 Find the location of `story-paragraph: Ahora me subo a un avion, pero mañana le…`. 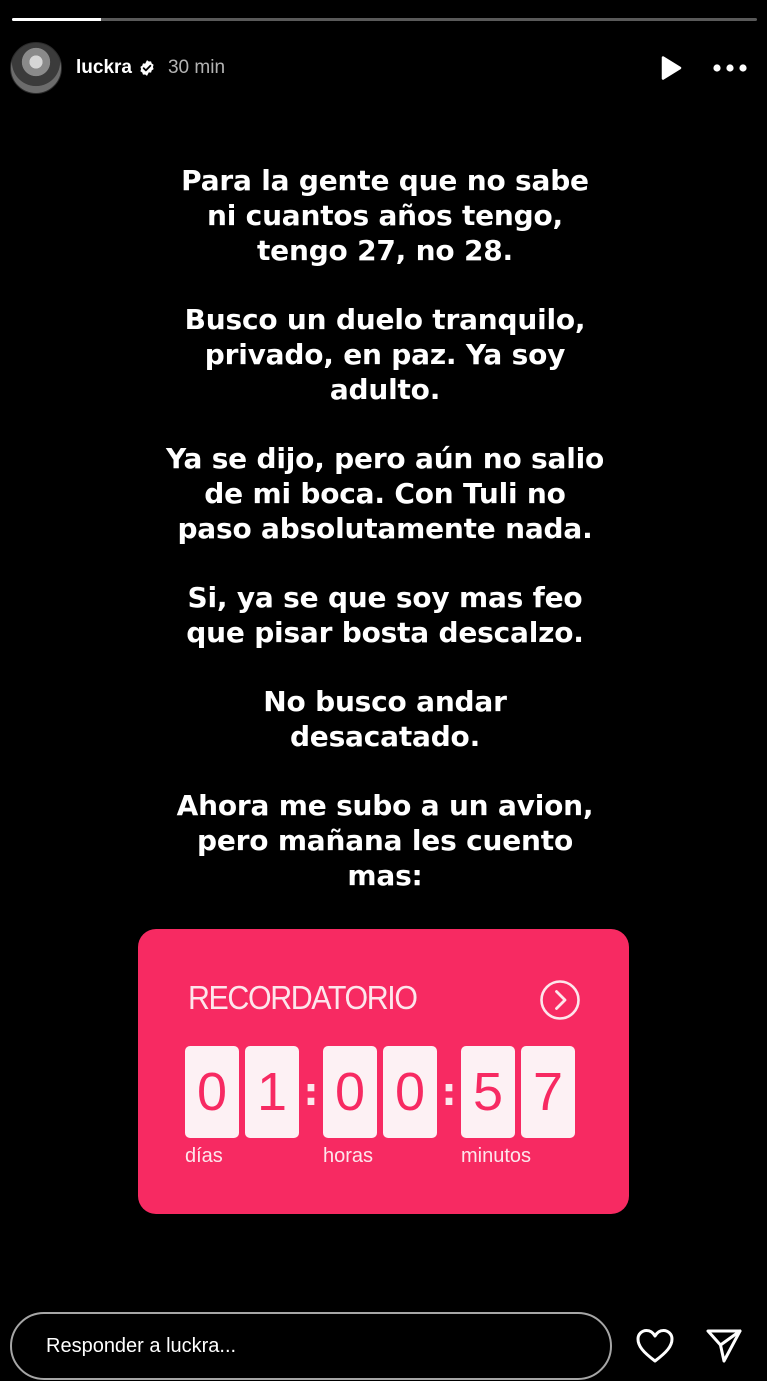

story-paragraph: Ahora me subo a un avion, pero mañana le… is located at coordinates (385, 840).